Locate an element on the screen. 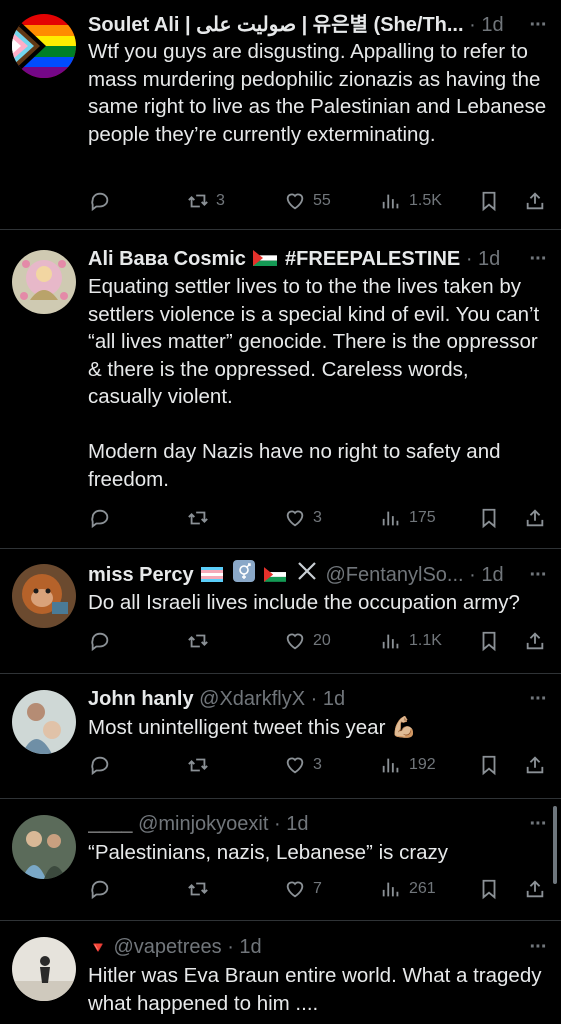 The image size is (561, 1024). like-count: 20 is located at coordinates (322, 640).